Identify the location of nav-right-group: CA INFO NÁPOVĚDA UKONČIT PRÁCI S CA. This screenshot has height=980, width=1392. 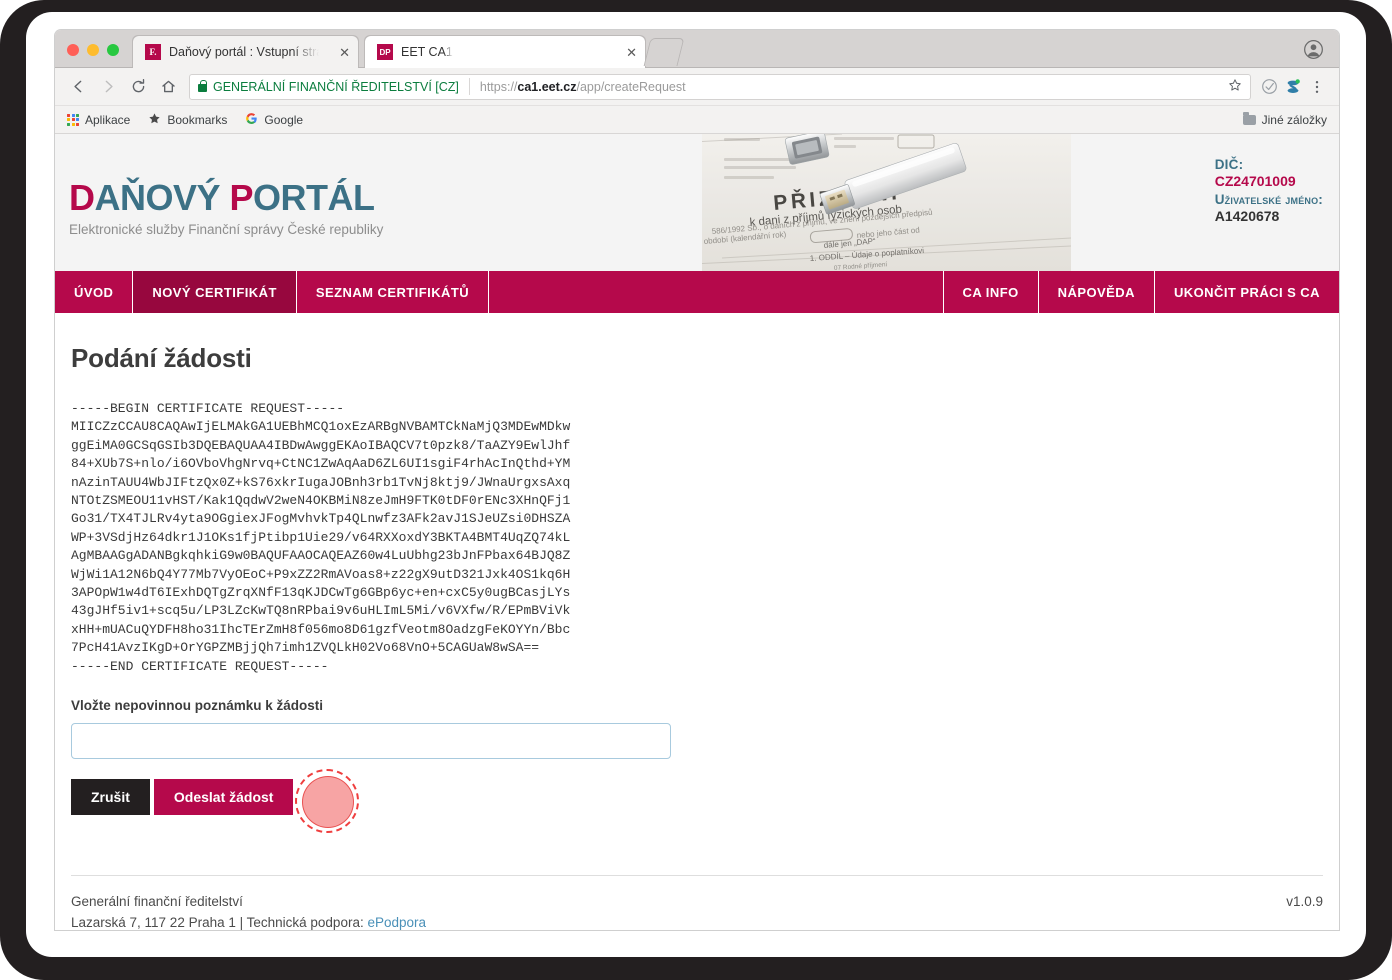
(1141, 292).